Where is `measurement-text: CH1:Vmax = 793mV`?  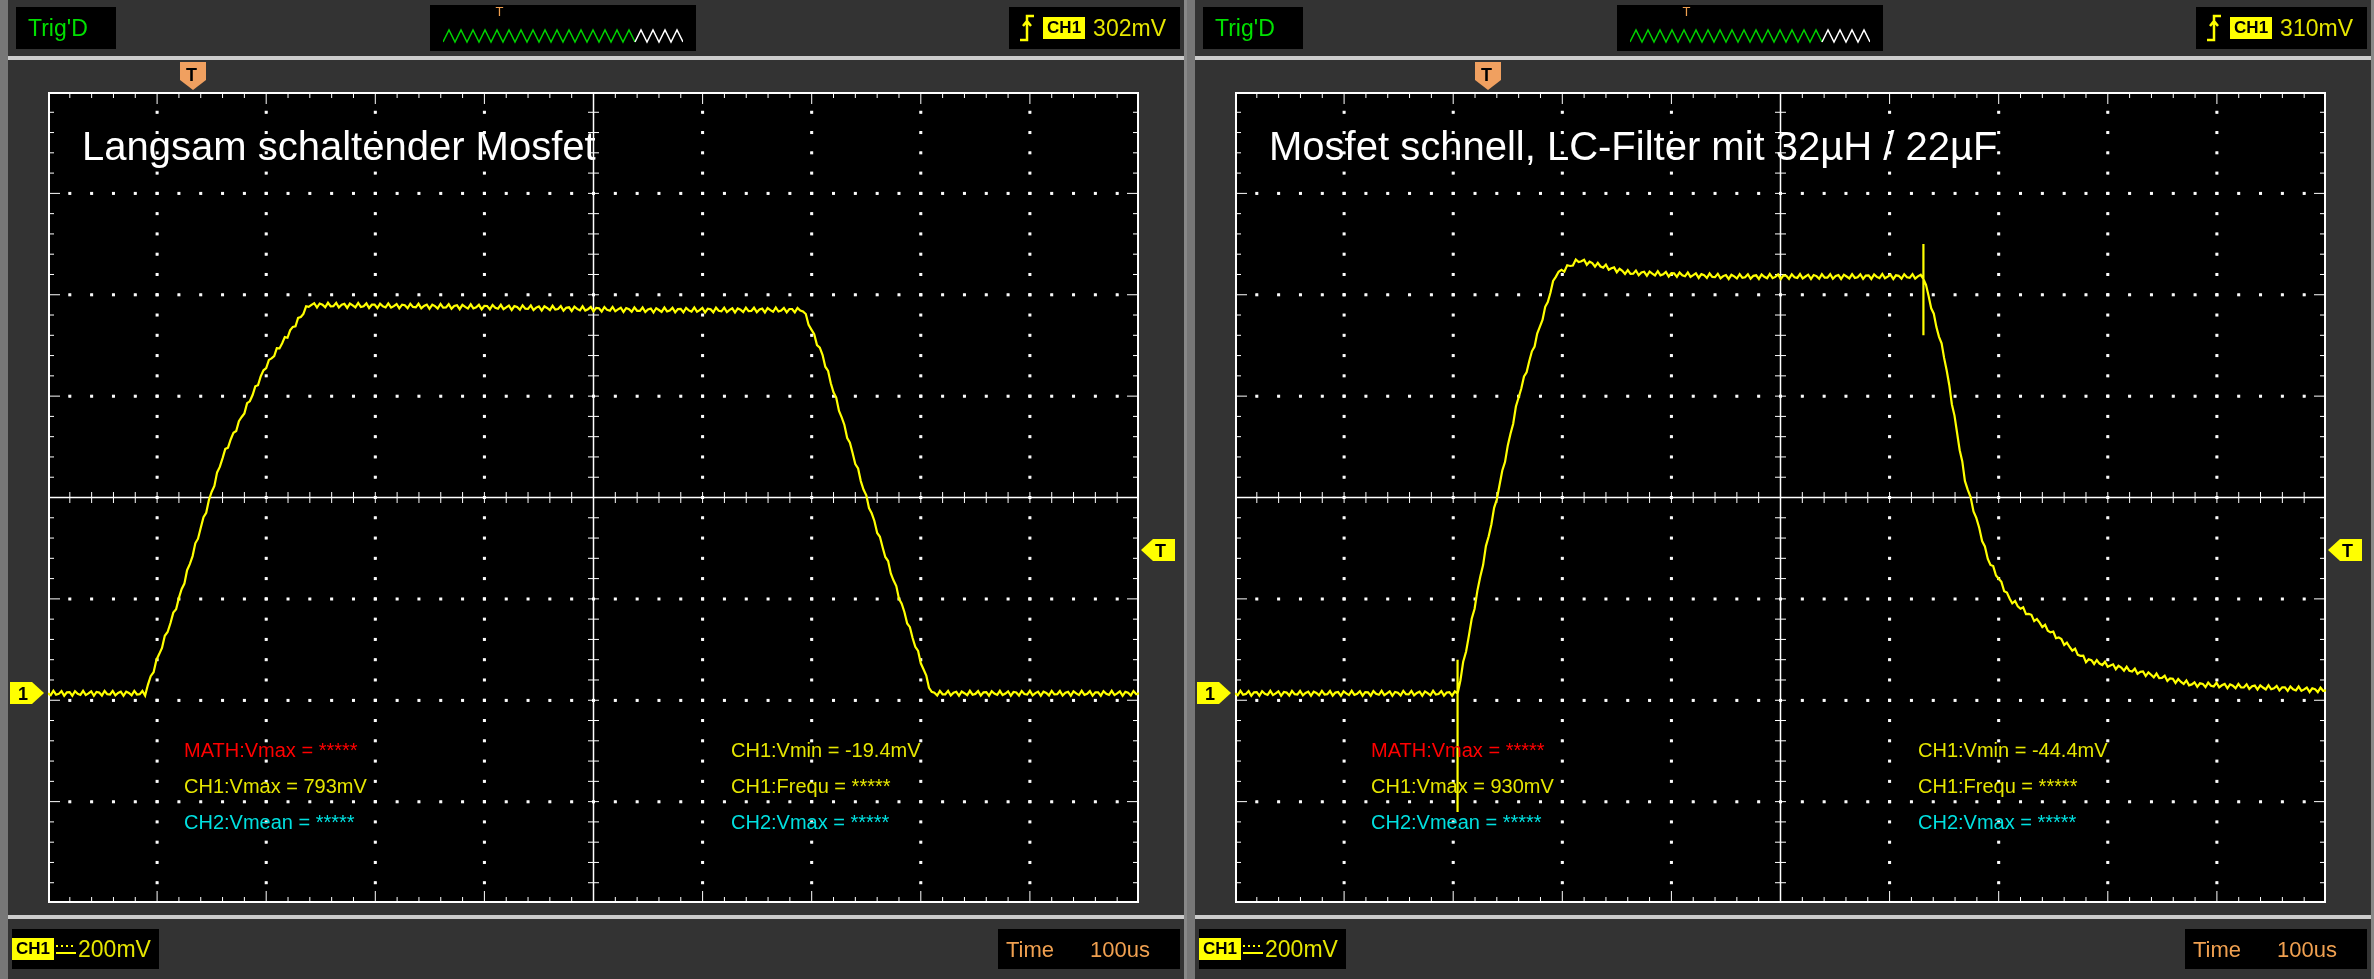 measurement-text: CH1:Vmax = 793mV is located at coordinates (276, 786).